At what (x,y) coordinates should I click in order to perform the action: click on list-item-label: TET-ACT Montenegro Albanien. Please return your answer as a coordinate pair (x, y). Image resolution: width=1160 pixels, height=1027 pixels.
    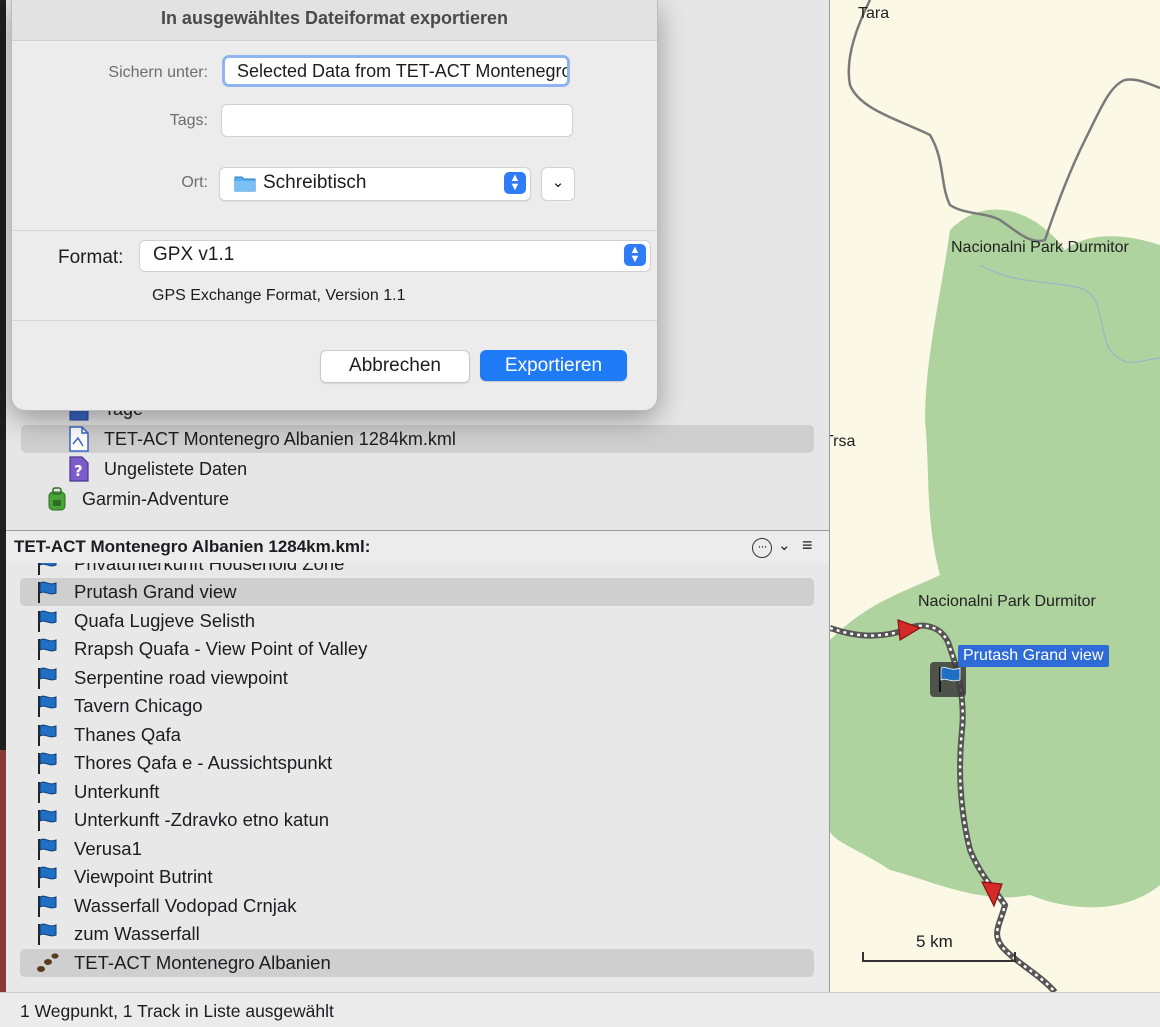
    Looking at the image, I should click on (202, 962).